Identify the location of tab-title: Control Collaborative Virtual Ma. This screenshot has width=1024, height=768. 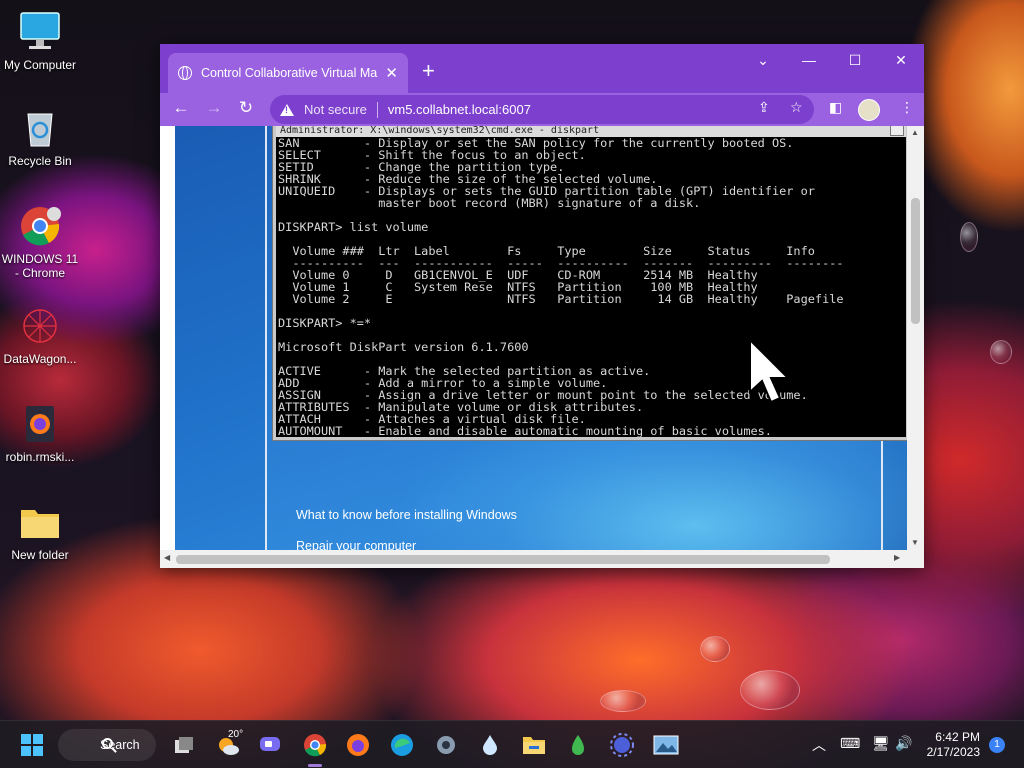
(289, 73).